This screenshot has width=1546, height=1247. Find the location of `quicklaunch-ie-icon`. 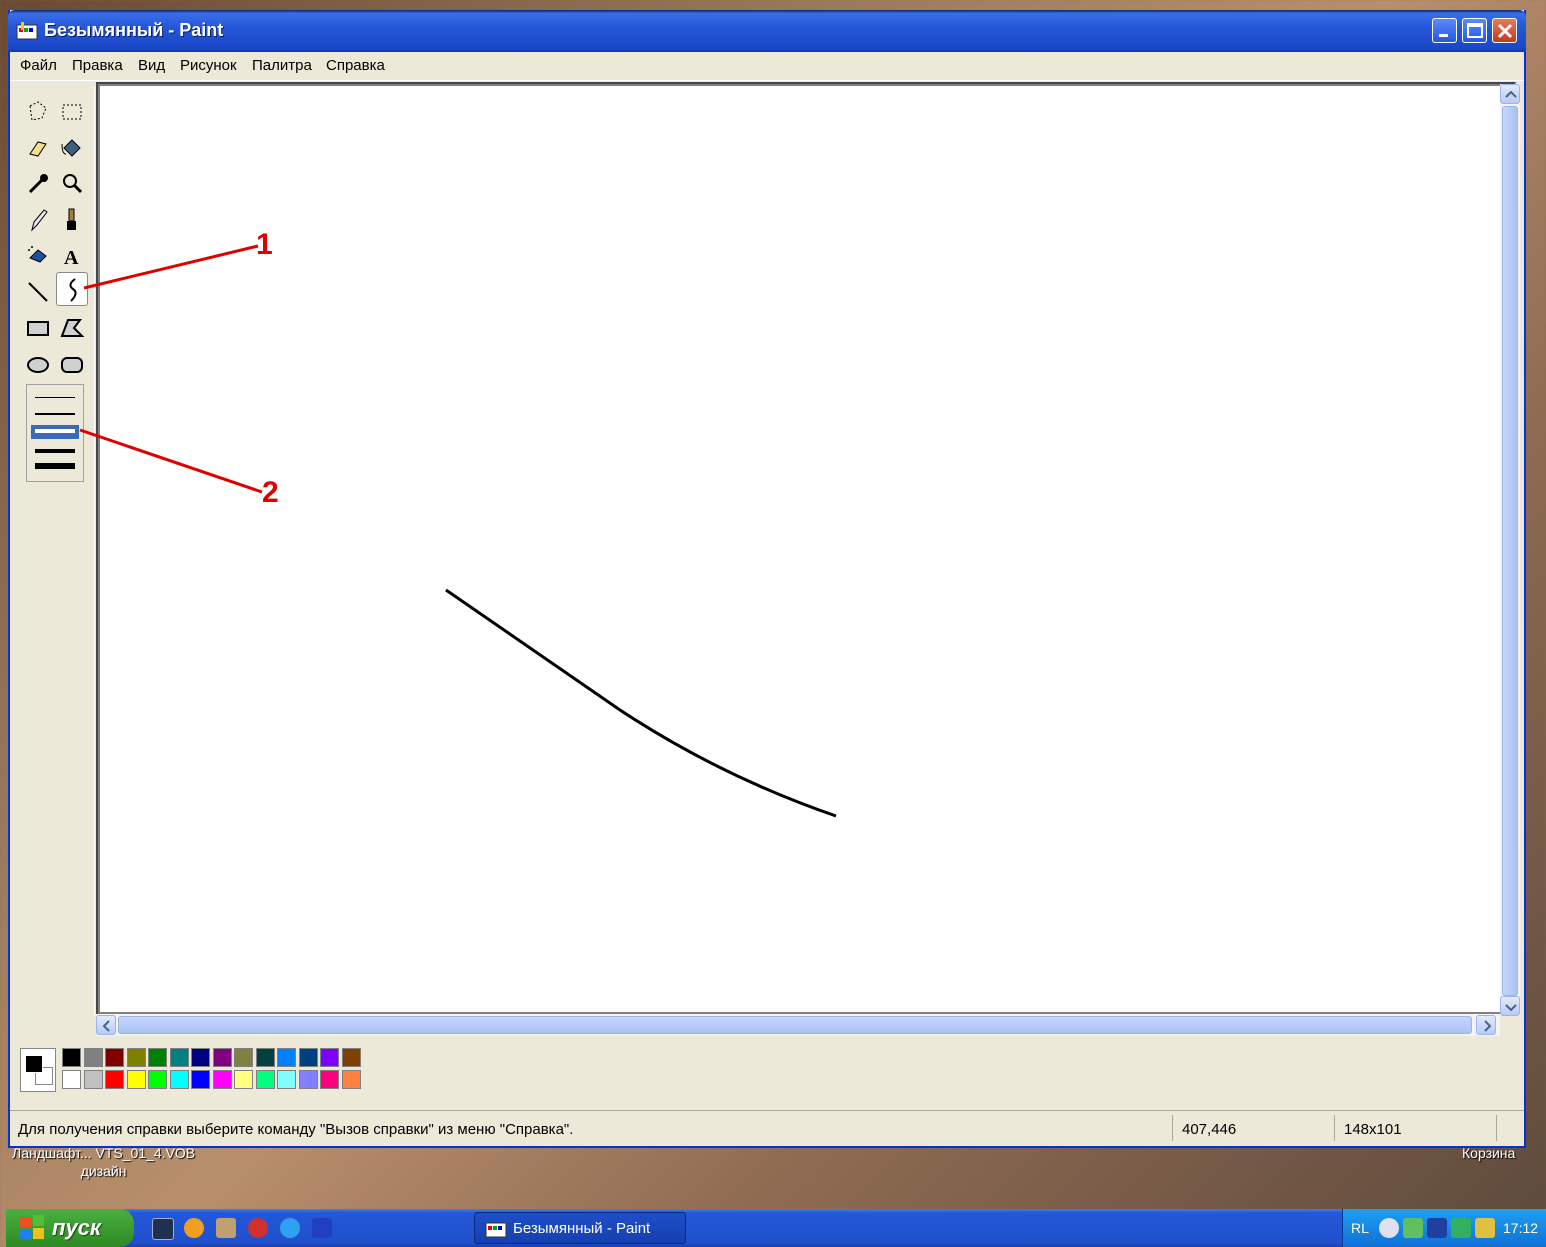

quicklaunch-ie-icon is located at coordinates (290, 1228).